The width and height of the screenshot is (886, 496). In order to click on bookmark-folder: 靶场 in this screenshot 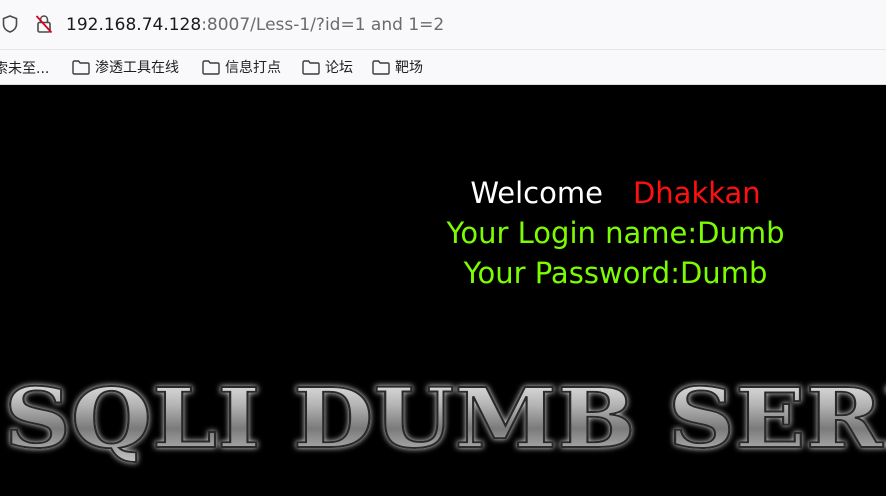, I will do `click(397, 67)`.